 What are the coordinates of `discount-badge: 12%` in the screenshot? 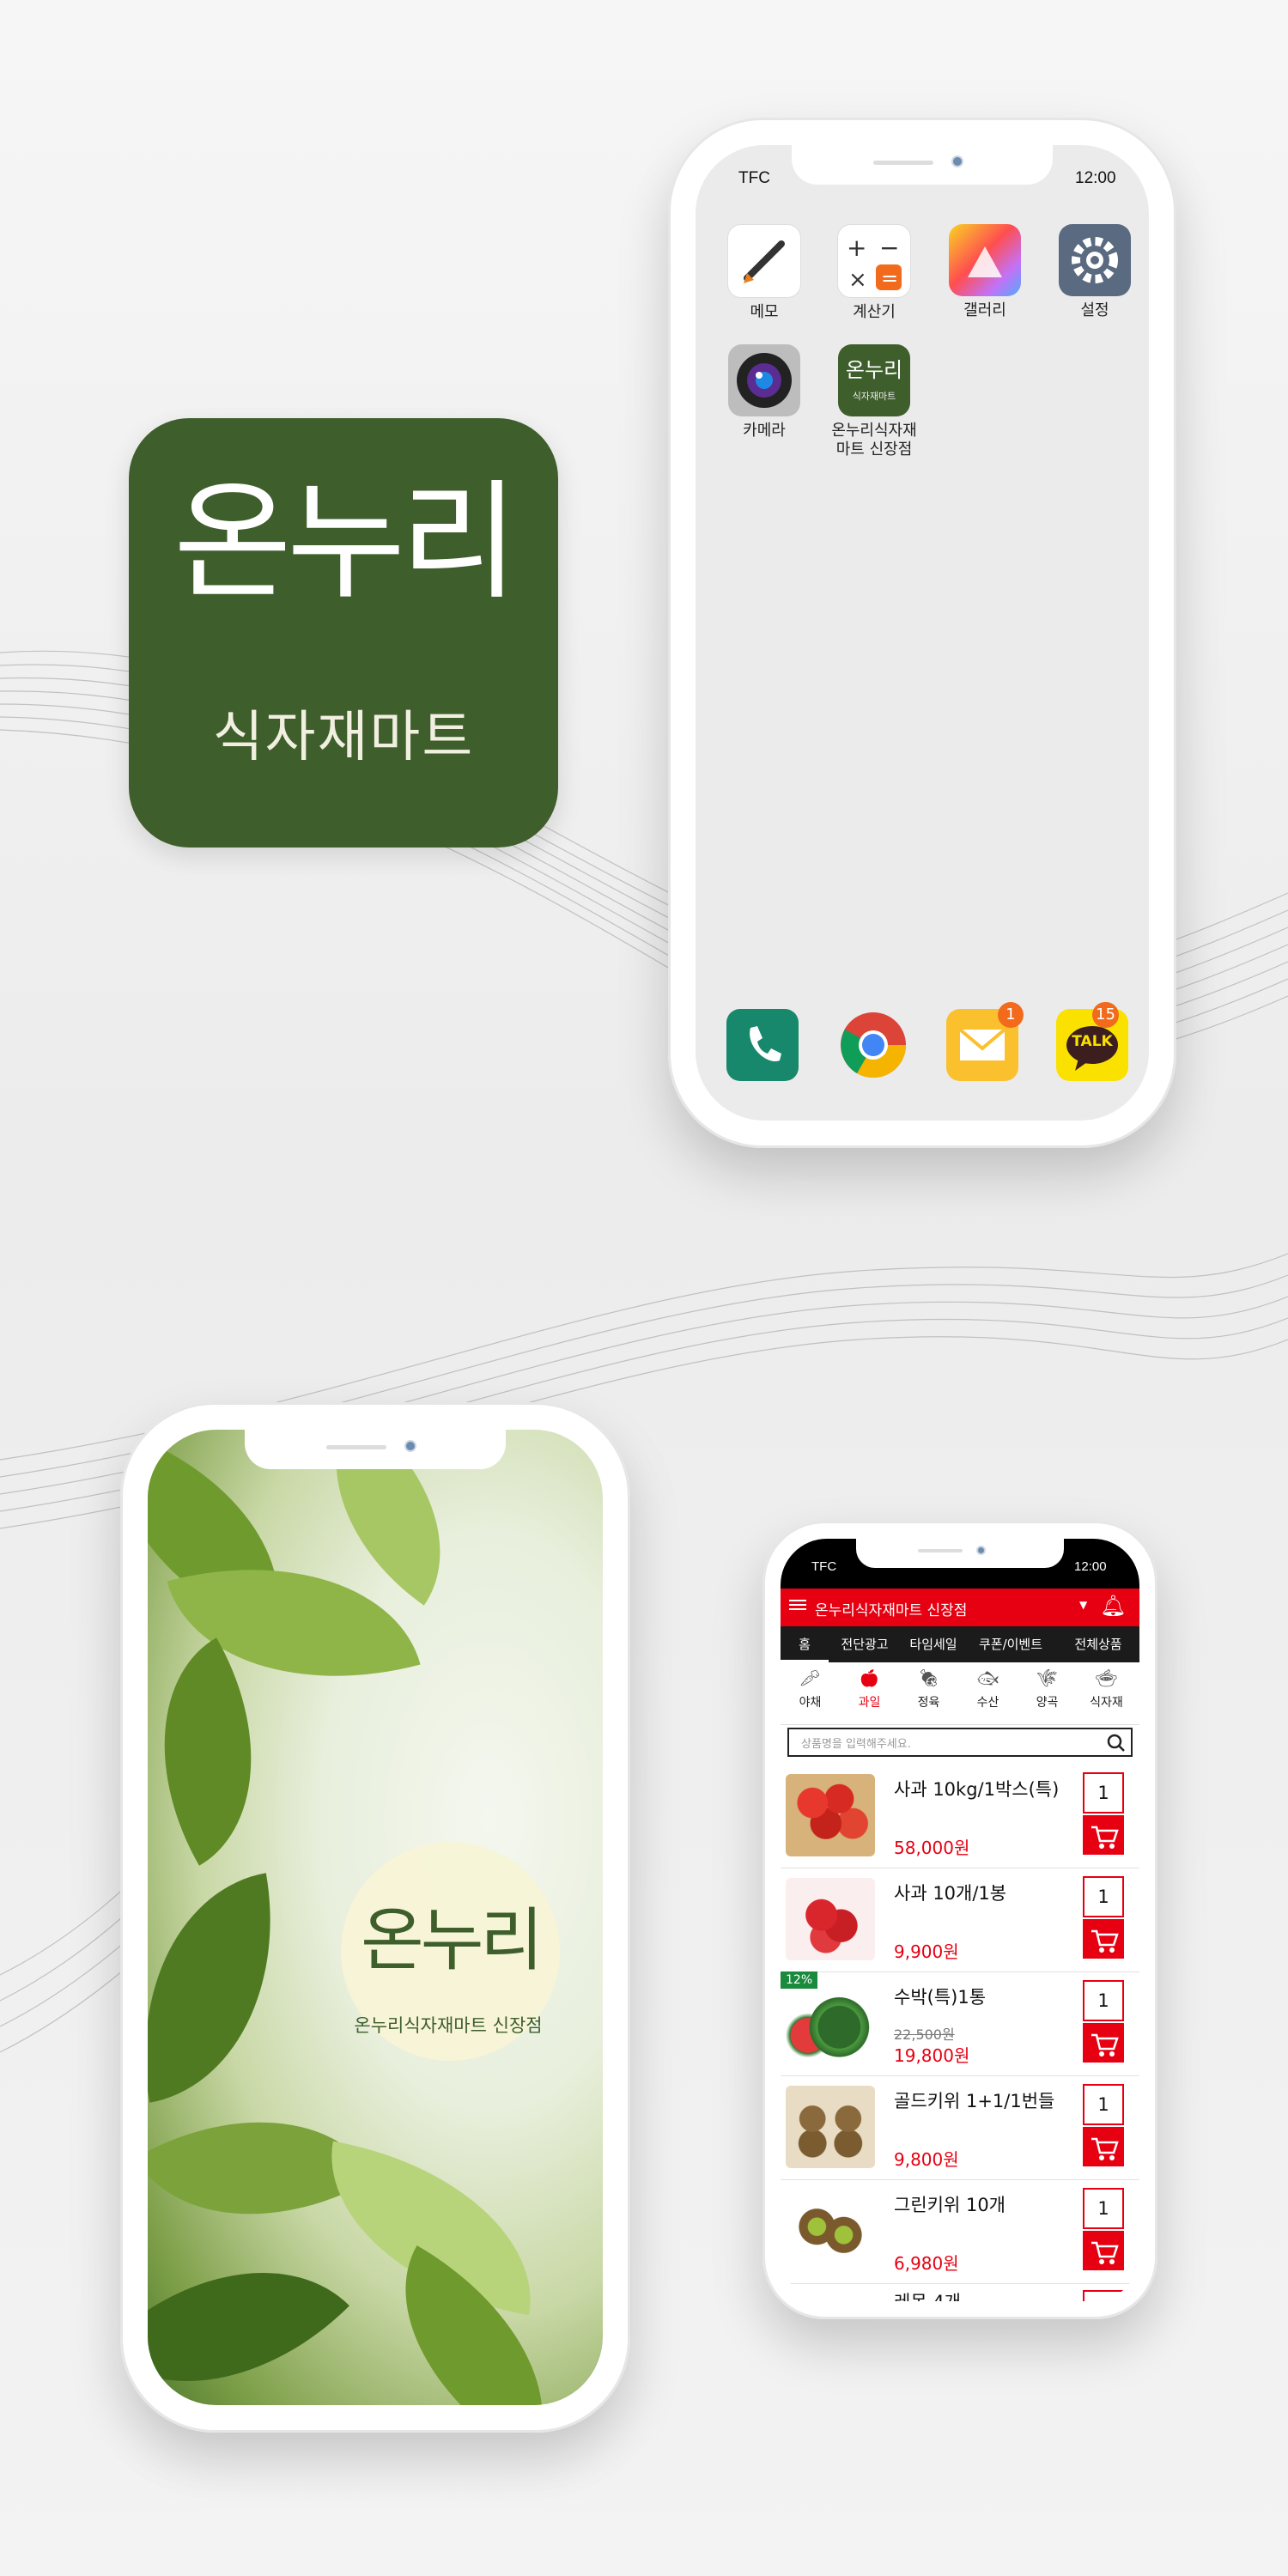 It's located at (799, 1980).